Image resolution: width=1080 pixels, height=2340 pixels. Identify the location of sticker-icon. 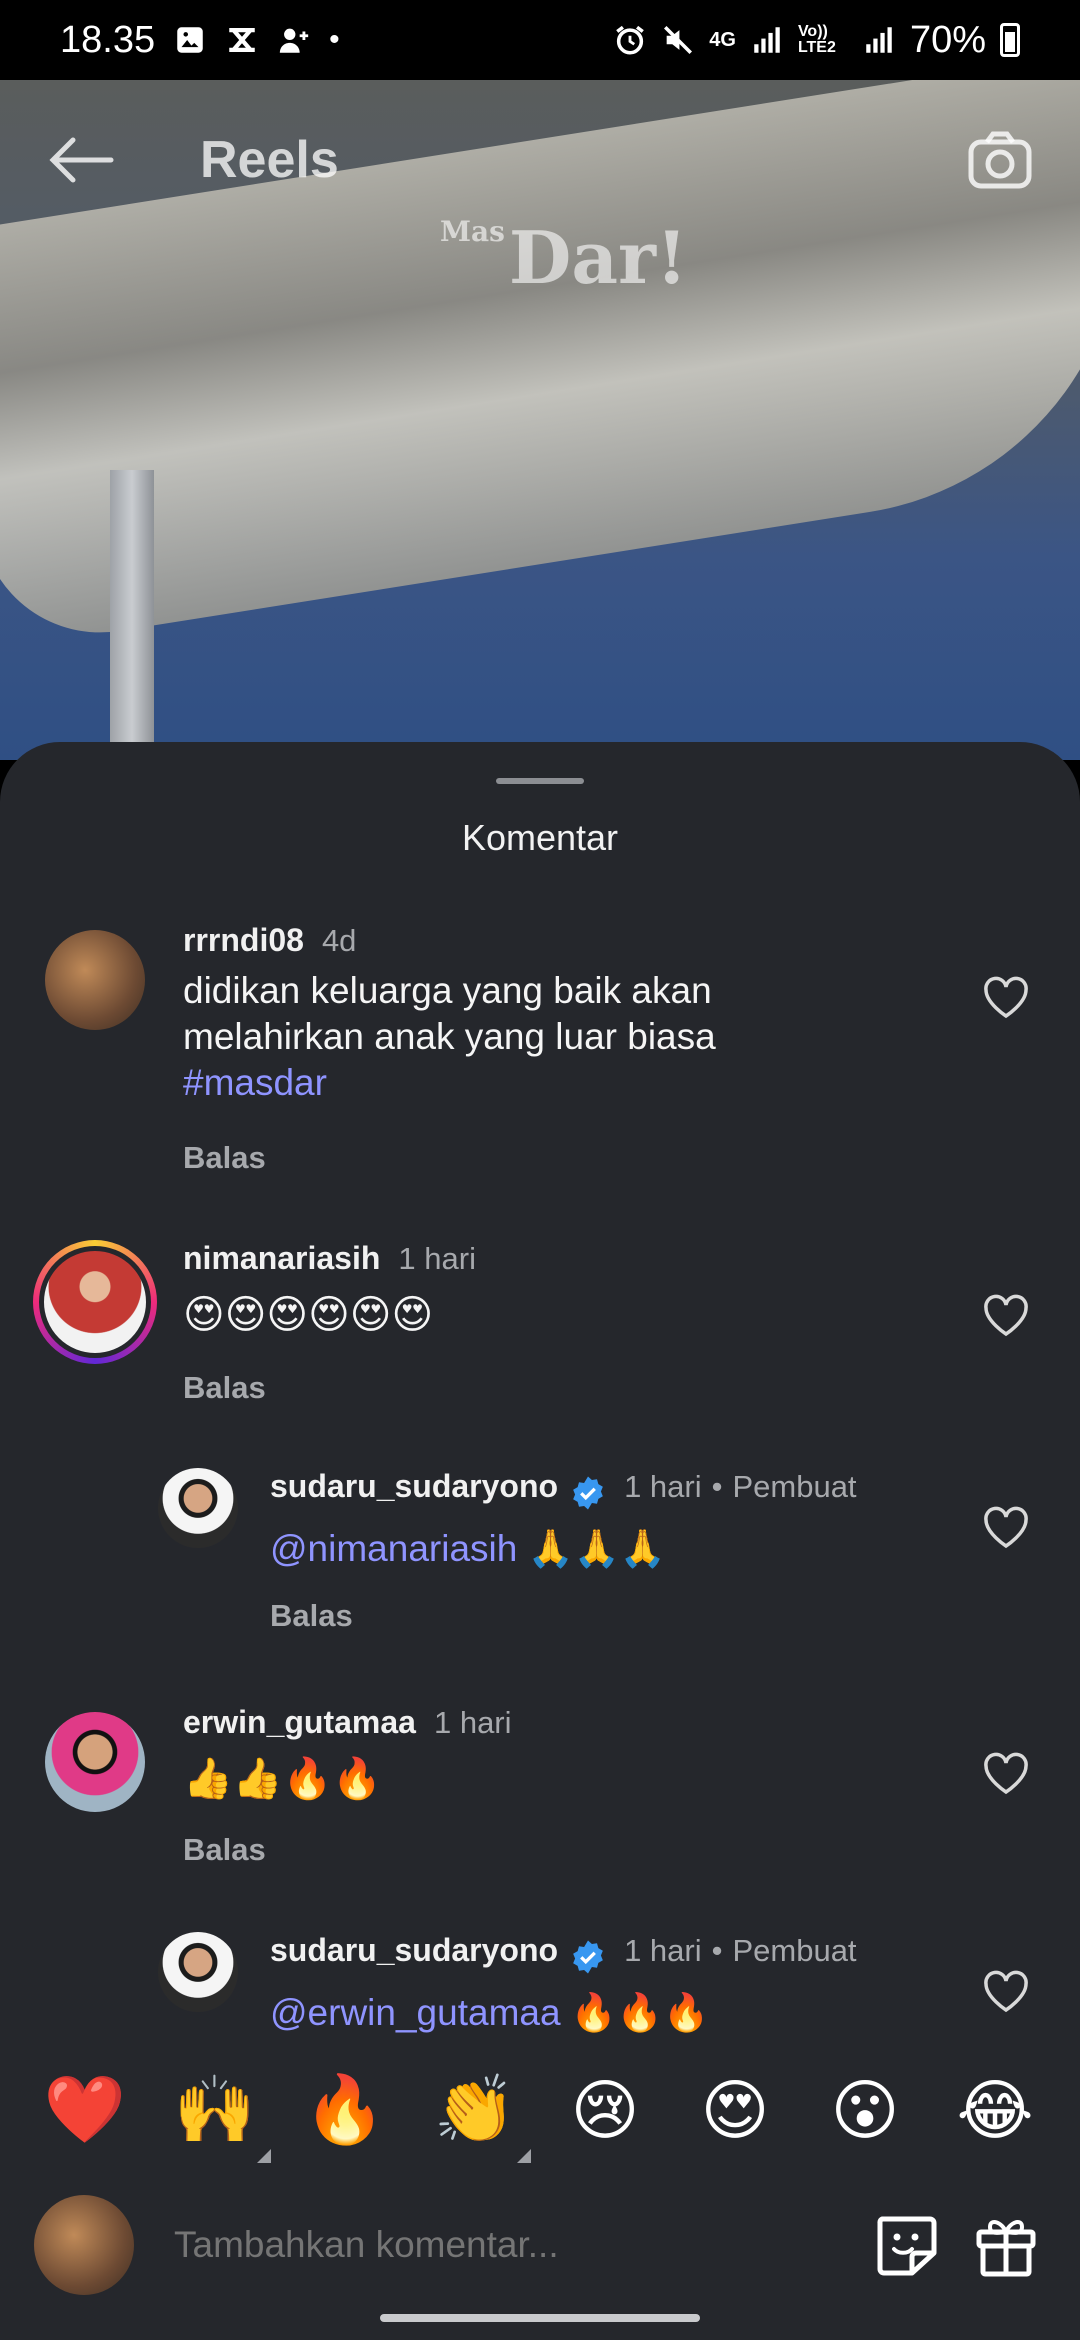
(907, 2246).